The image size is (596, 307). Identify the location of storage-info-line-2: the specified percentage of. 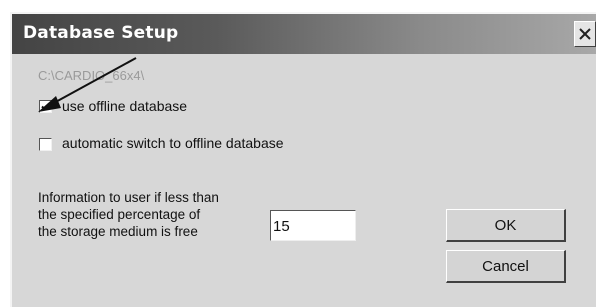
(119, 214).